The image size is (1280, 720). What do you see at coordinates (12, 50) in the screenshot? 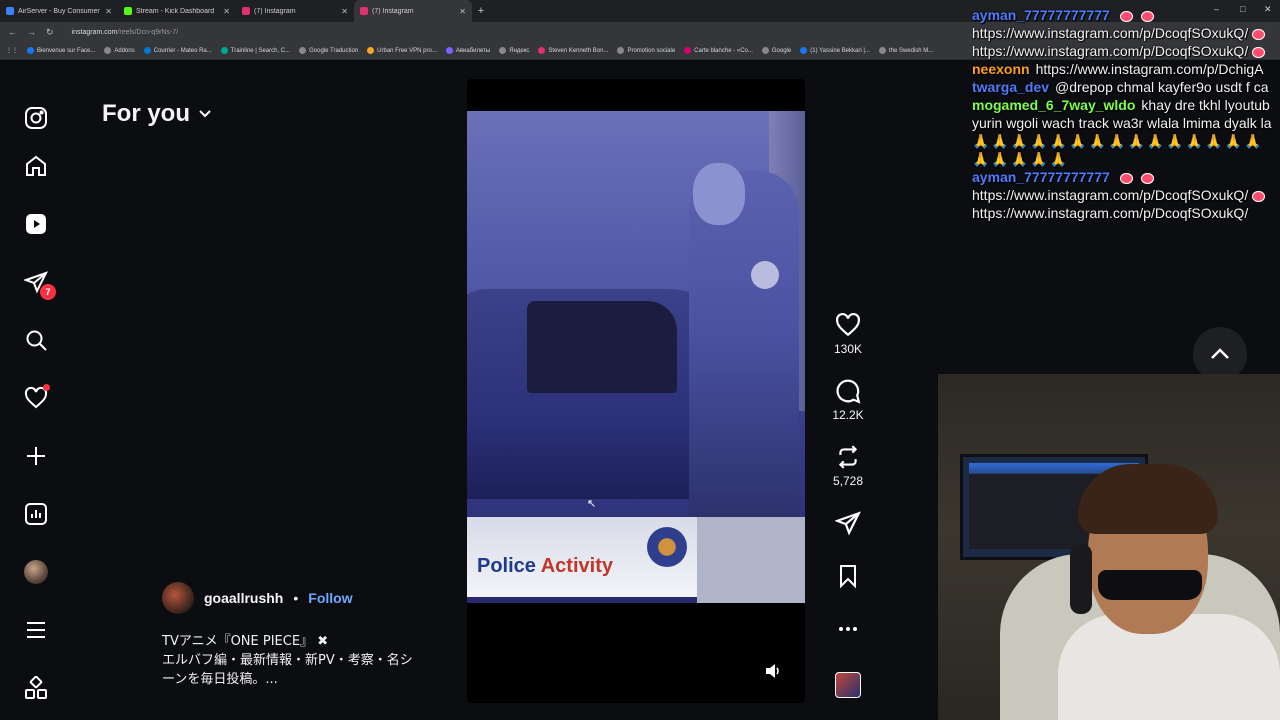
I see `apps-icon: ⋮⋮` at bounding box center [12, 50].